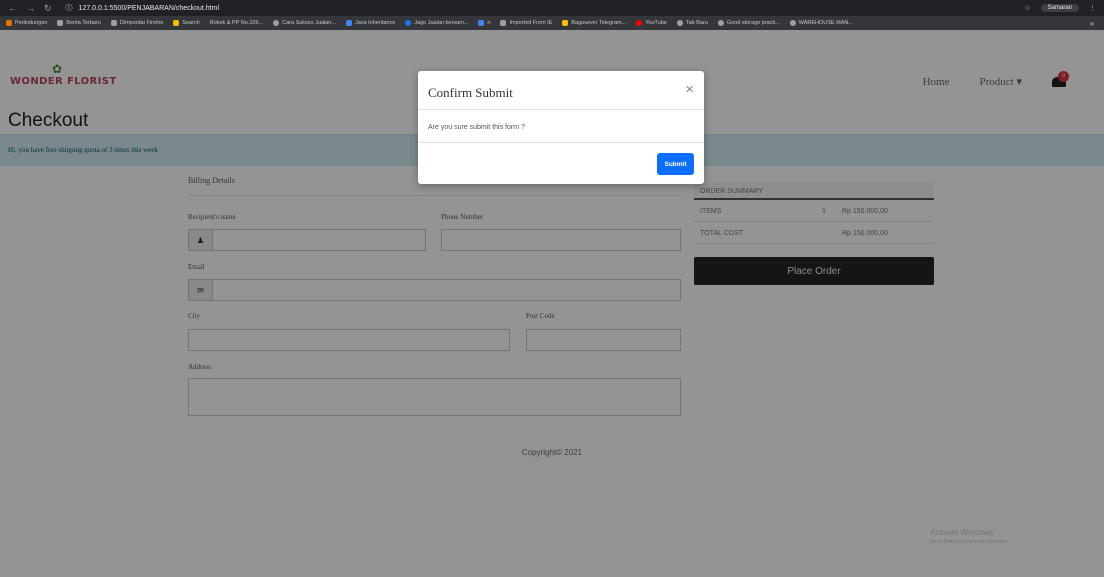  Describe the element at coordinates (651, 23) in the screenshot. I see `bookmark-item: YouTube` at that location.